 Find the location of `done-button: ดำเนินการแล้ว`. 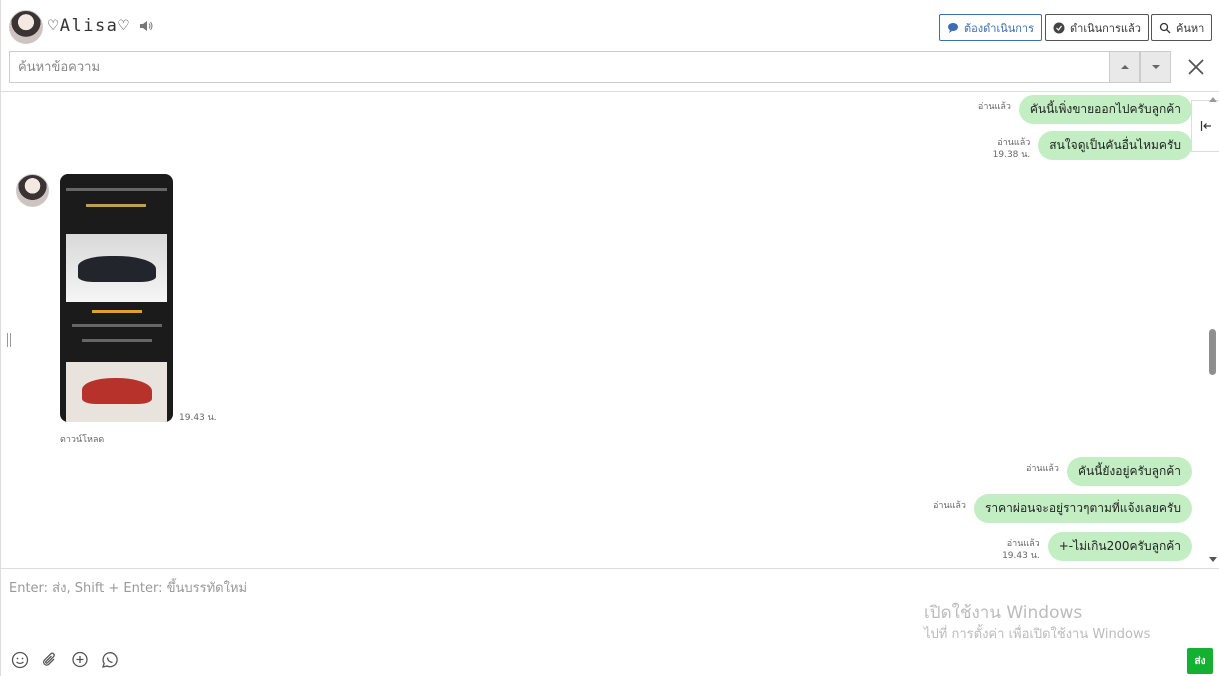

done-button: ดำเนินการแล้ว is located at coordinates (1097, 27).